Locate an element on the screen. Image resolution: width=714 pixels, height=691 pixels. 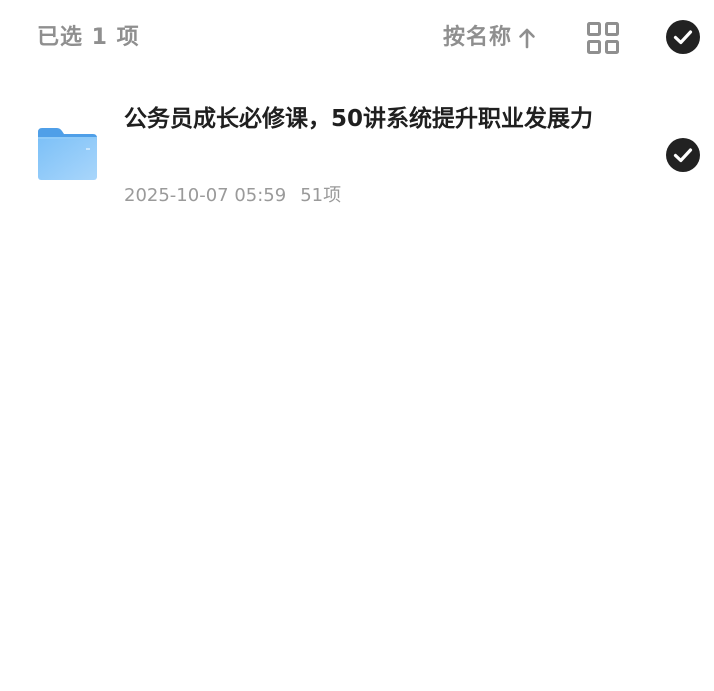
file-name: 公务员成长必修课，50讲系统提升职业发展力 is located at coordinates (359, 119).